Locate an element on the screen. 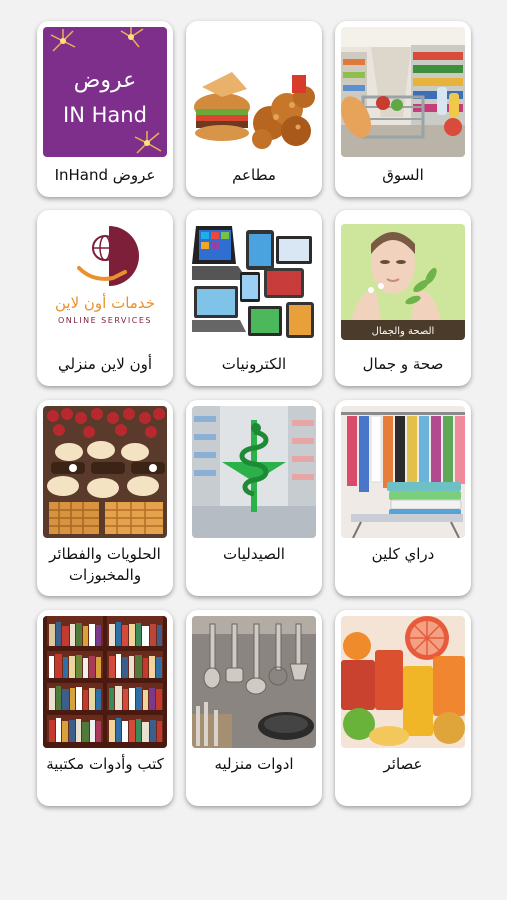  category-card-dry-clean: دراي كلين is located at coordinates (403, 498).